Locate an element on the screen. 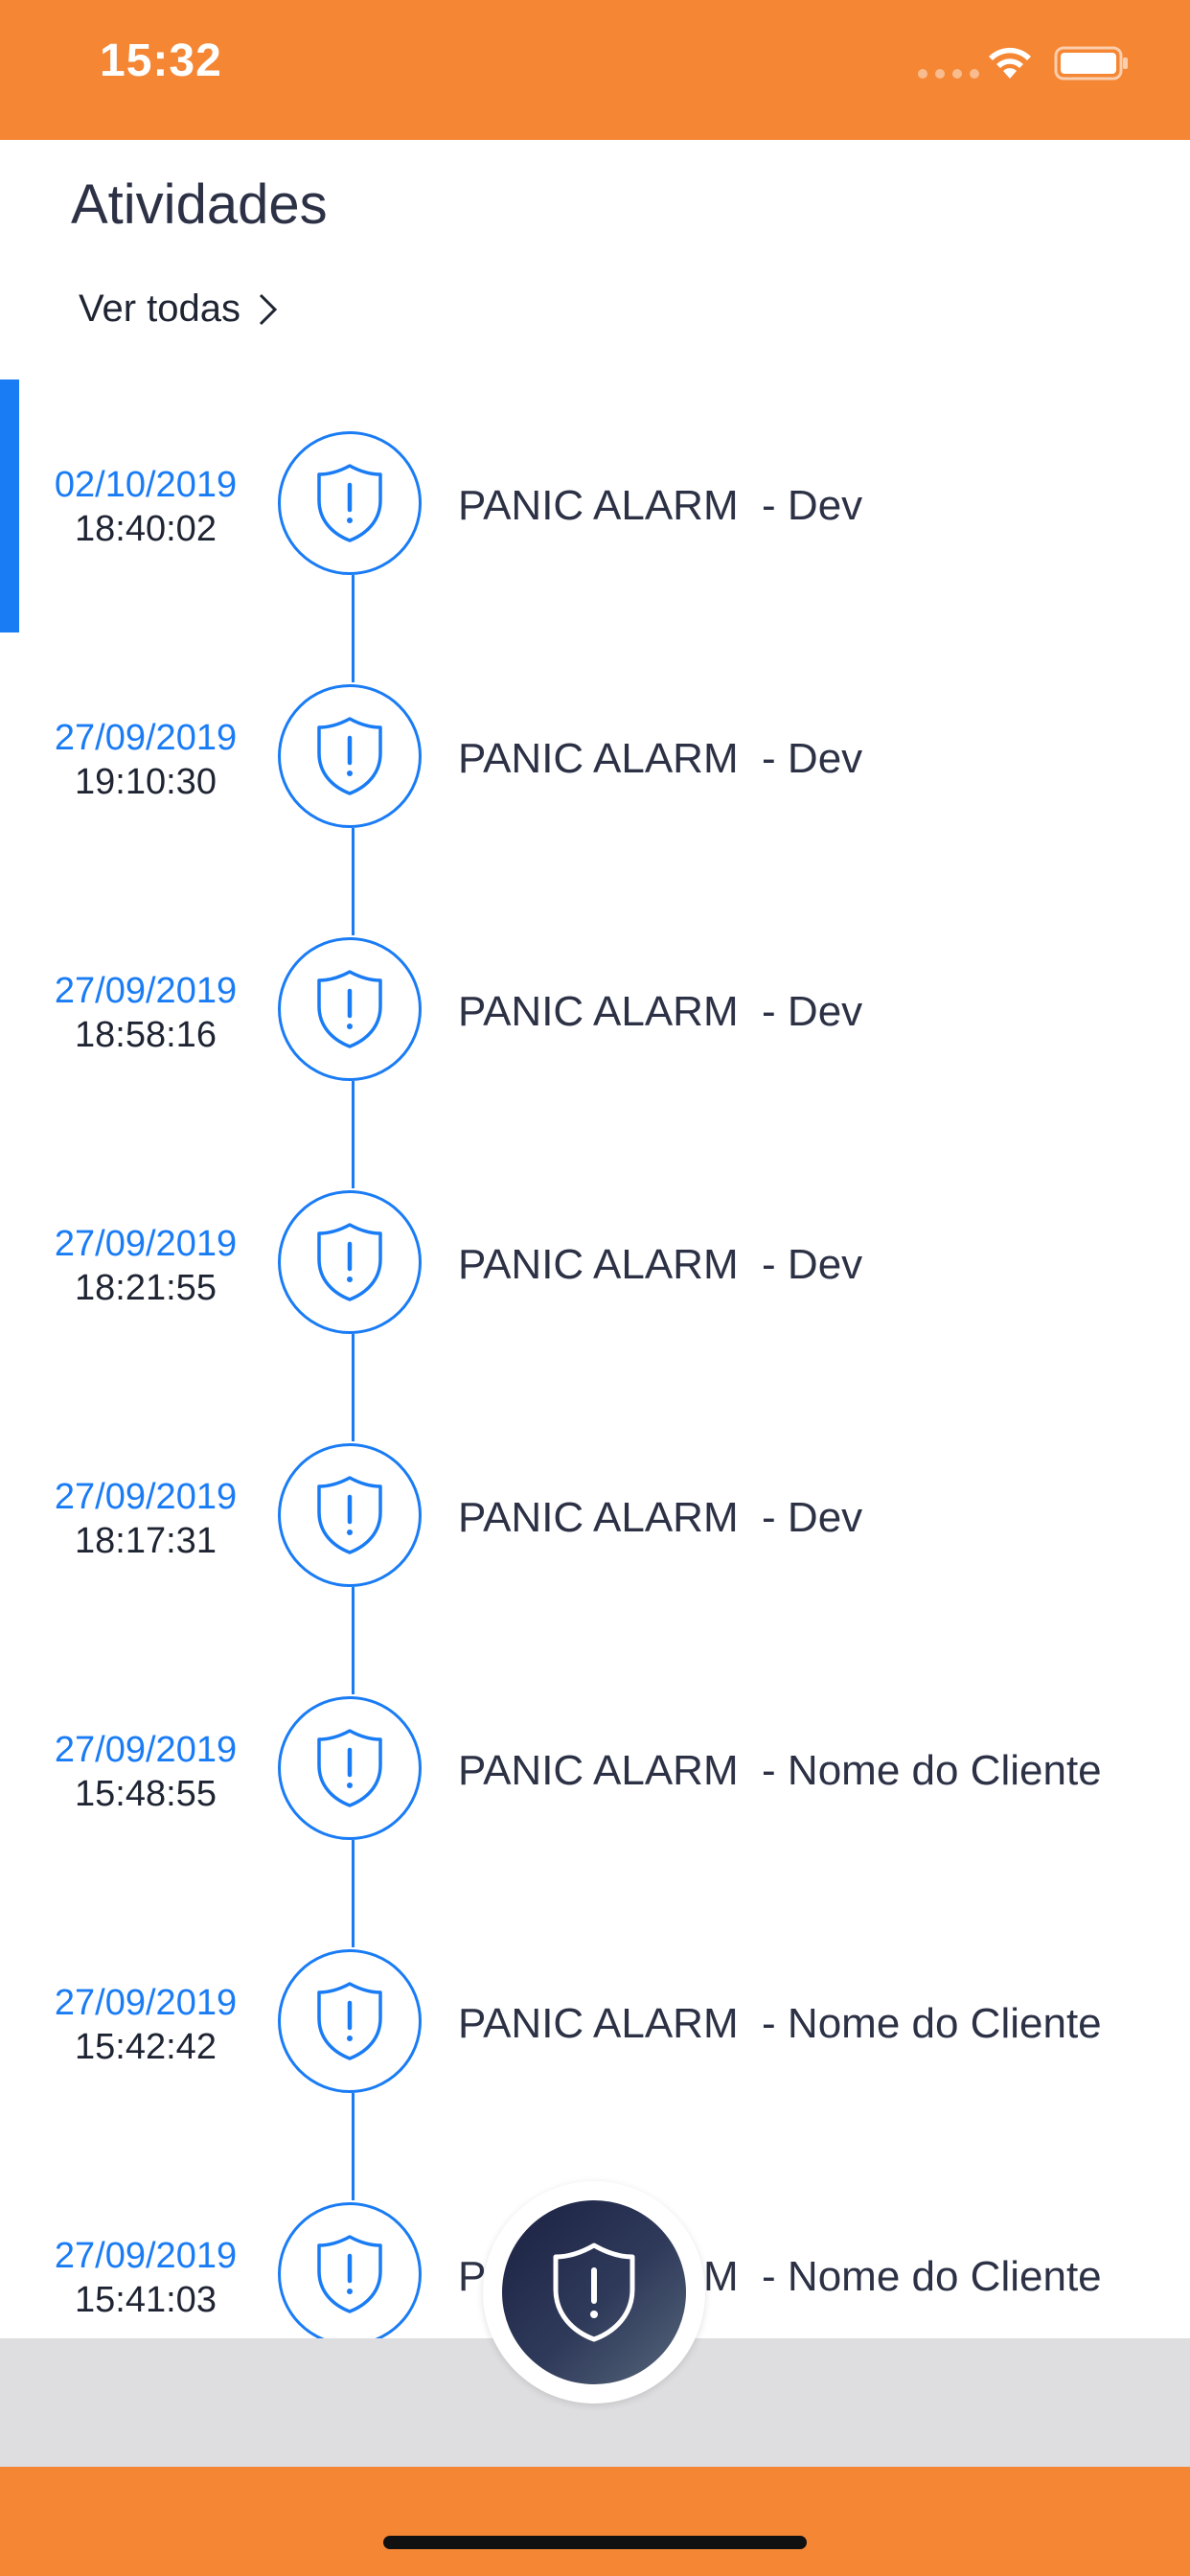 This screenshot has height=2576, width=1190. activity-time: 18:40:02 is located at coordinates (146, 529).